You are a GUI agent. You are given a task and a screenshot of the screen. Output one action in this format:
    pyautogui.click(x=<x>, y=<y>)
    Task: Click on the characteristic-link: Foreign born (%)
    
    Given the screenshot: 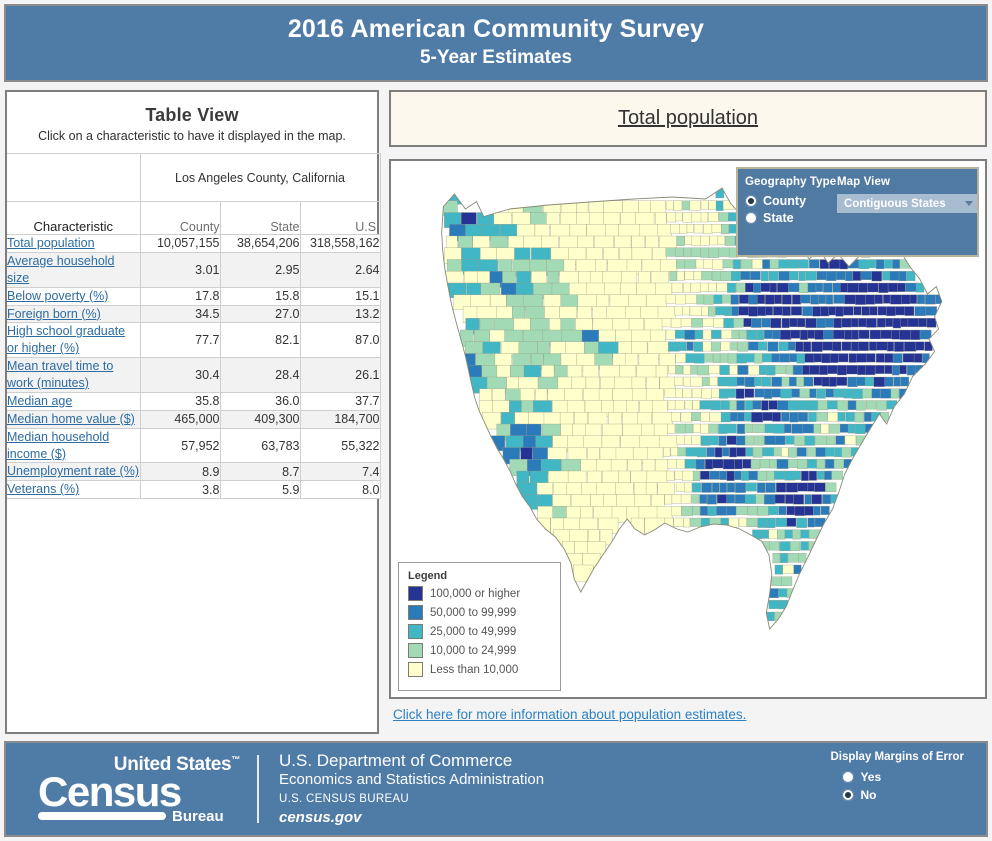 What is the action you would take?
    pyautogui.click(x=54, y=314)
    